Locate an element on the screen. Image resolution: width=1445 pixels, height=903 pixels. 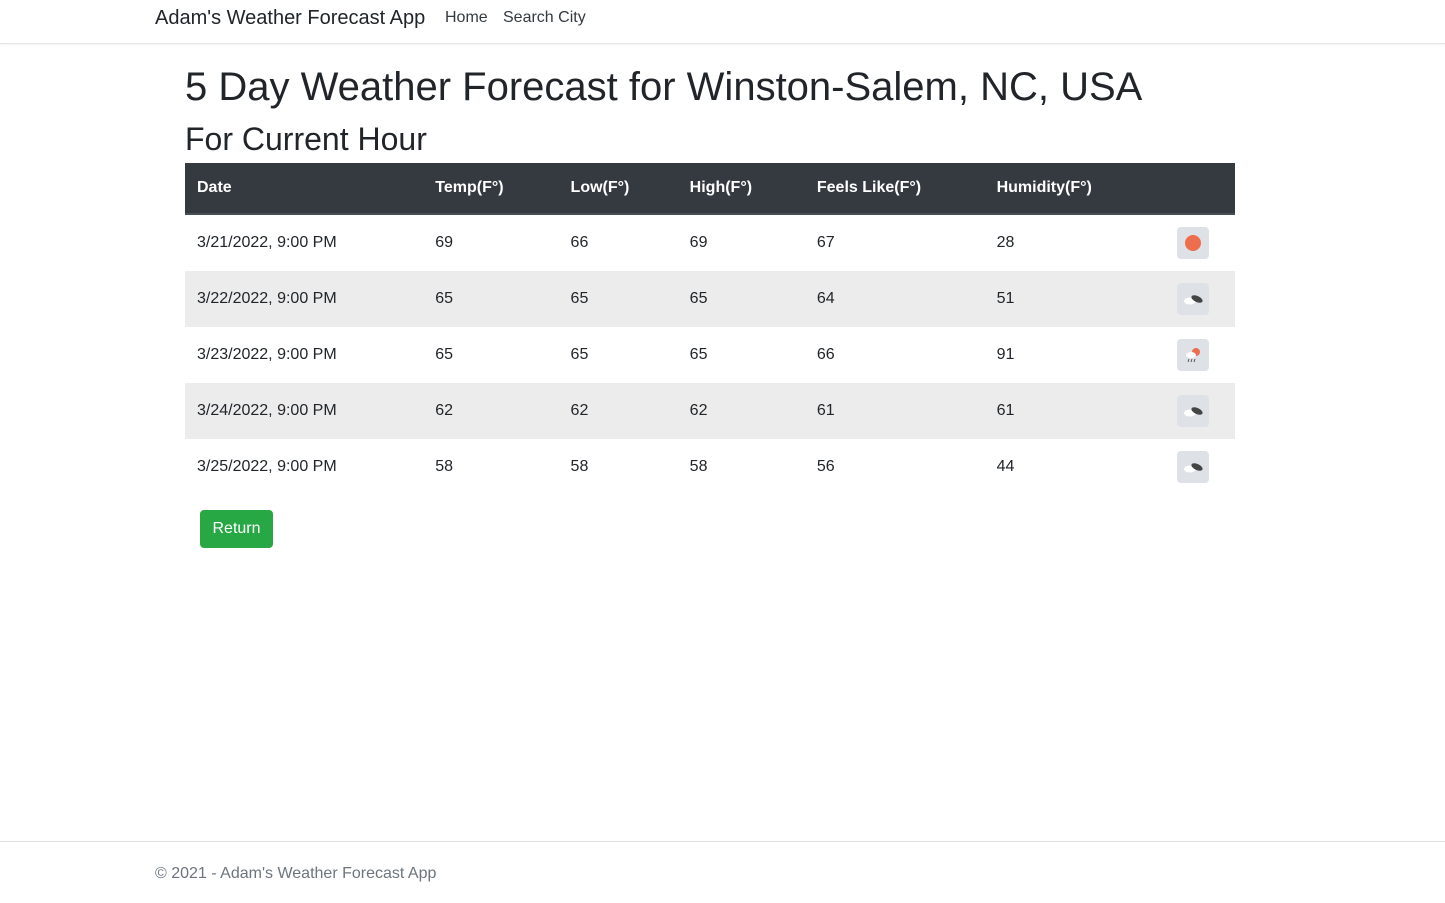
cell-humidity: 44 is located at coordinates (1005, 466).